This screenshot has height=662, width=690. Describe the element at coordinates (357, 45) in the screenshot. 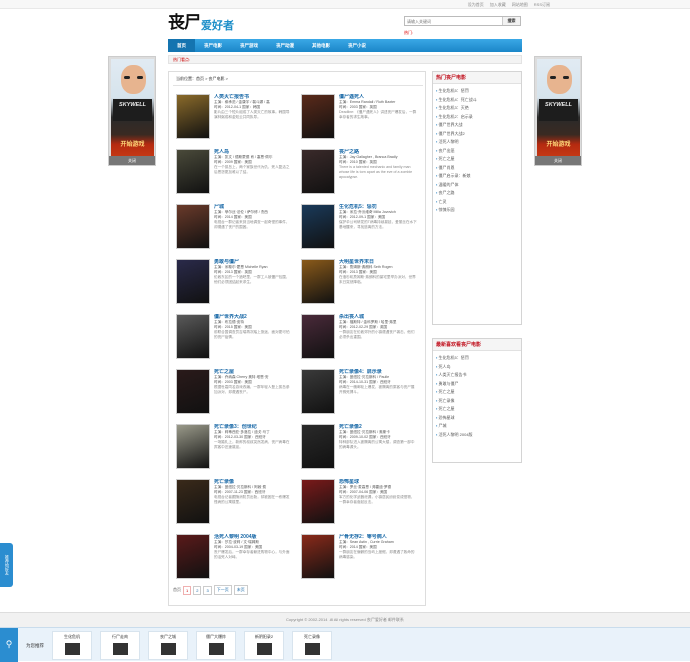

I see `nav-zombie-novels: 丧尸小说` at that location.